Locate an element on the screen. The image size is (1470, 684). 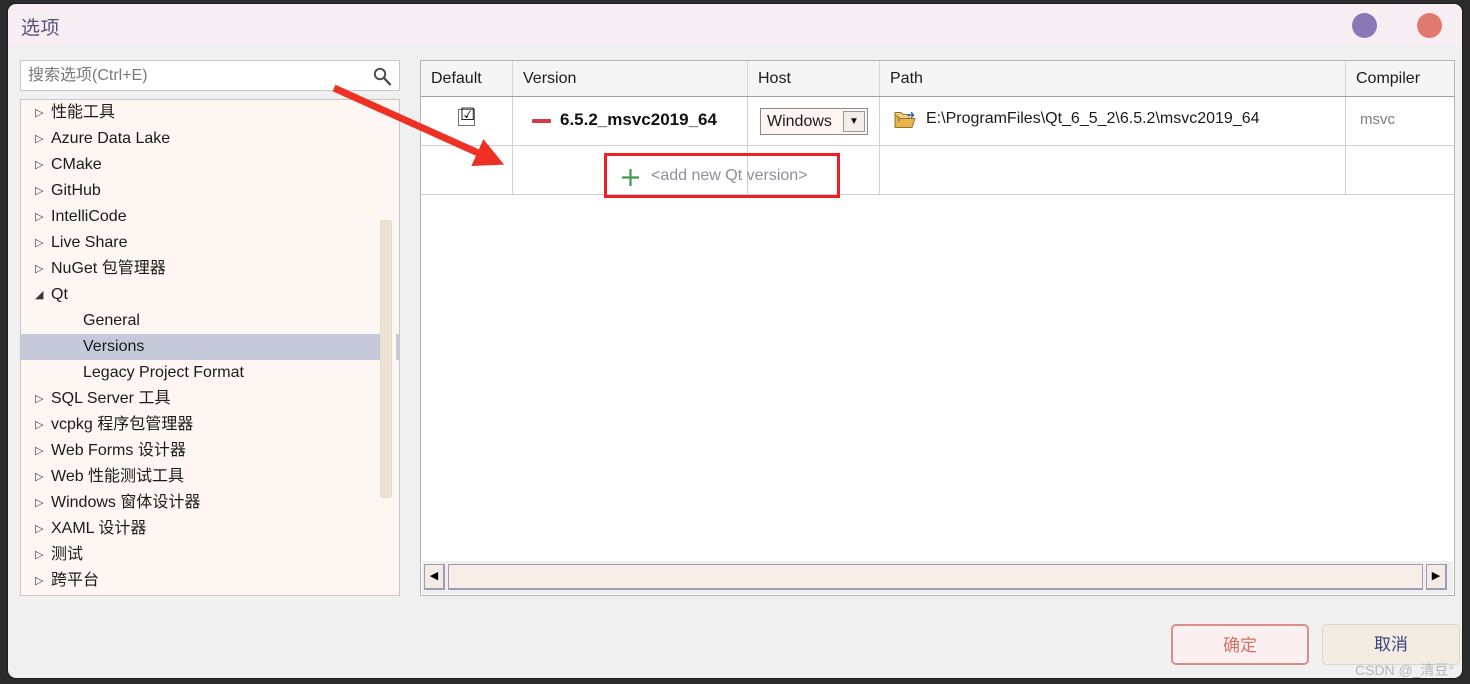
search-icon is located at coordinates (382, 76).